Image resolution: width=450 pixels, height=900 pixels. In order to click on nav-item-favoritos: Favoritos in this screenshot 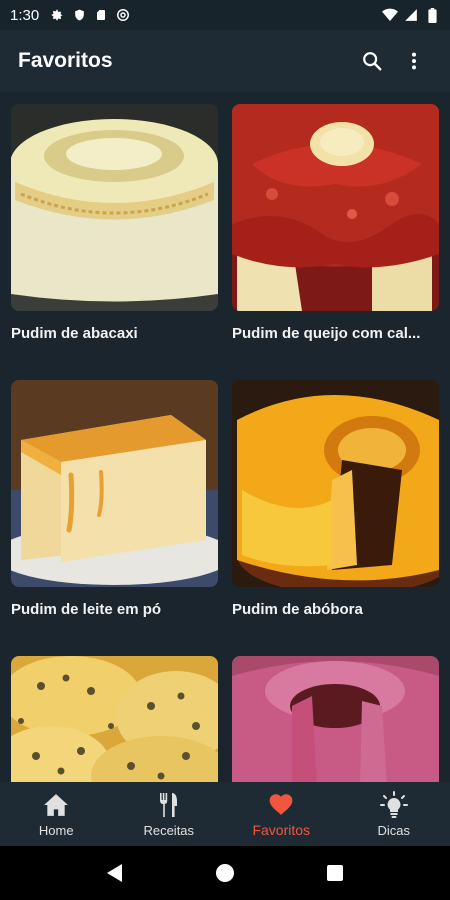, I will do `click(281, 814)`.